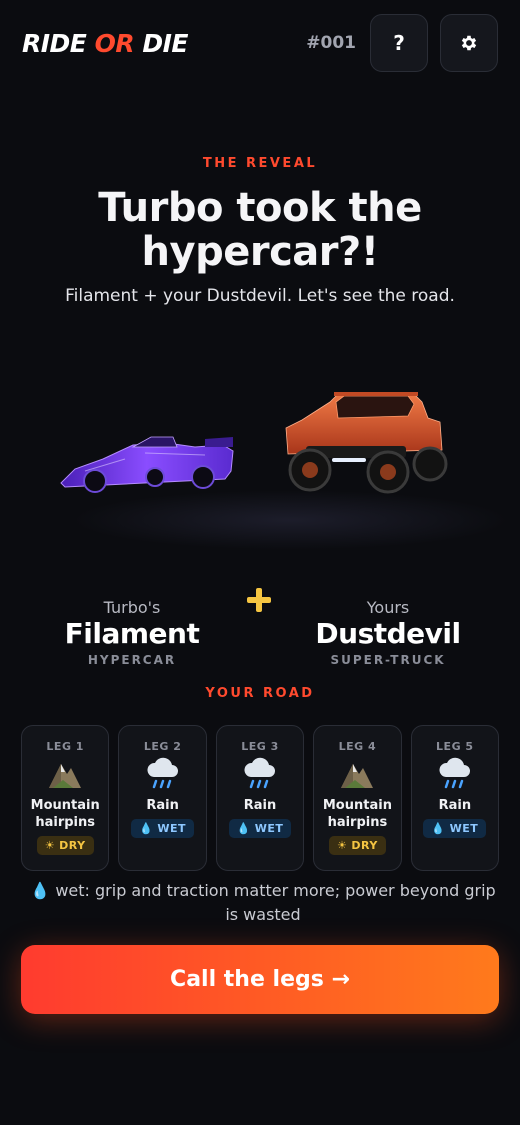  I want to click on gear-icon, so click(469, 43).